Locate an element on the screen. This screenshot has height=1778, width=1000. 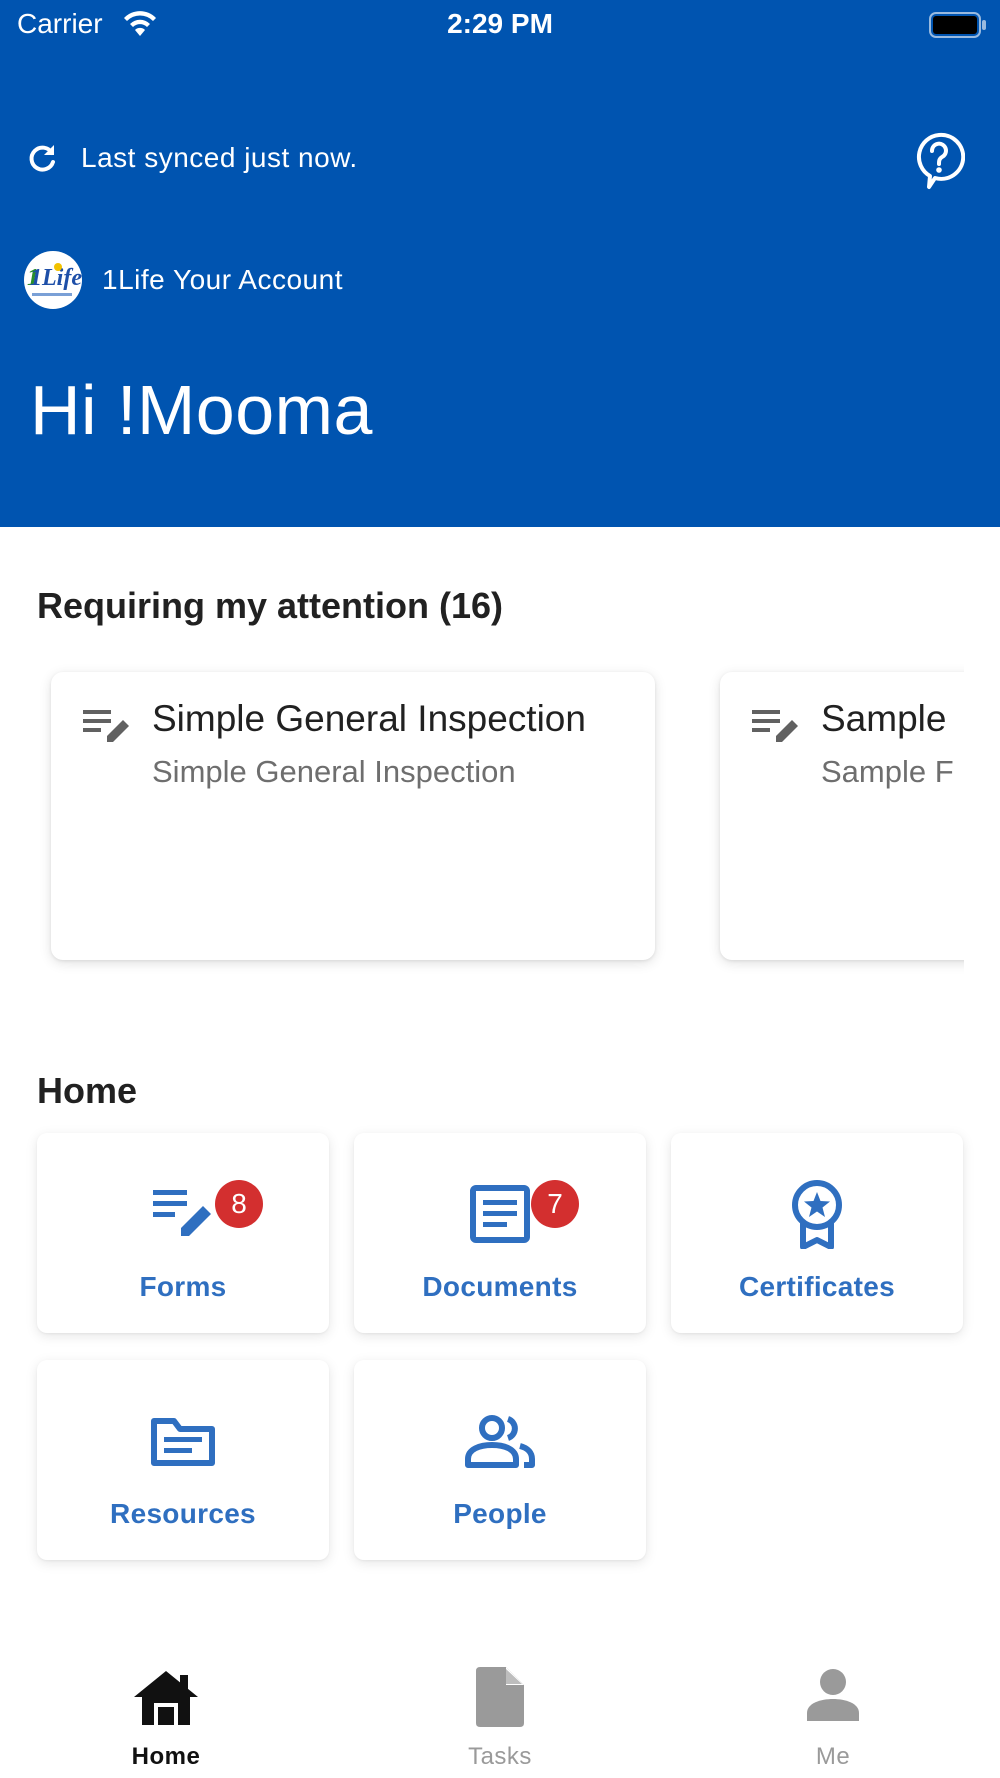
folder-icon is located at coordinates (183, 1441).